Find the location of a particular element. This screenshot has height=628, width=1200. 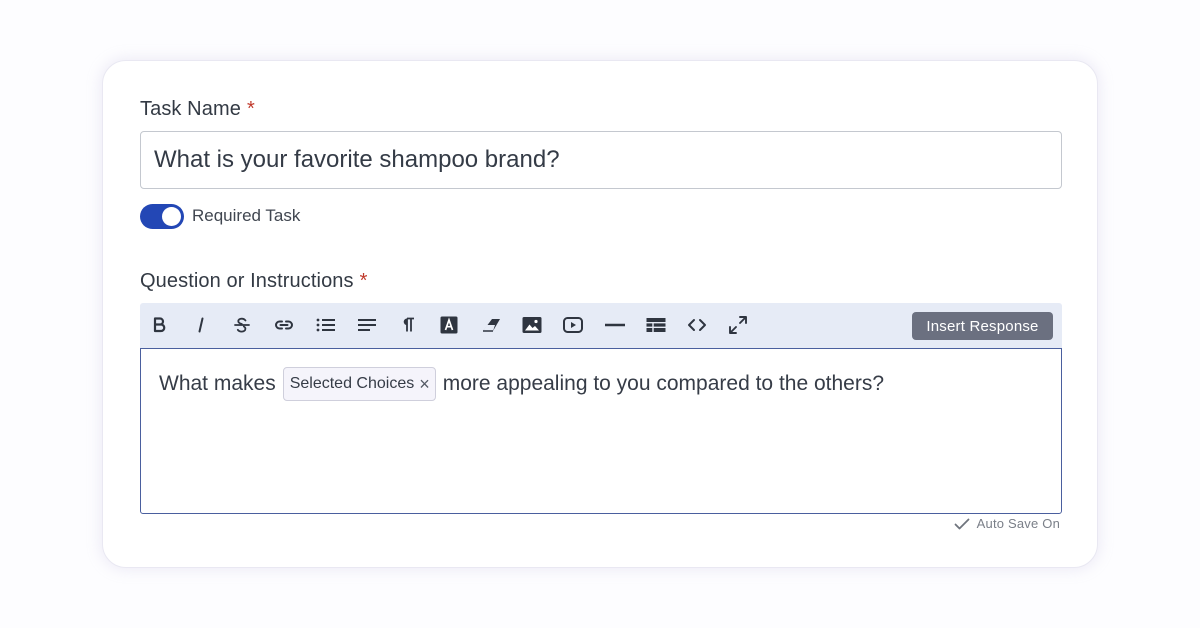

editor-text-before: What makes is located at coordinates (217, 383).